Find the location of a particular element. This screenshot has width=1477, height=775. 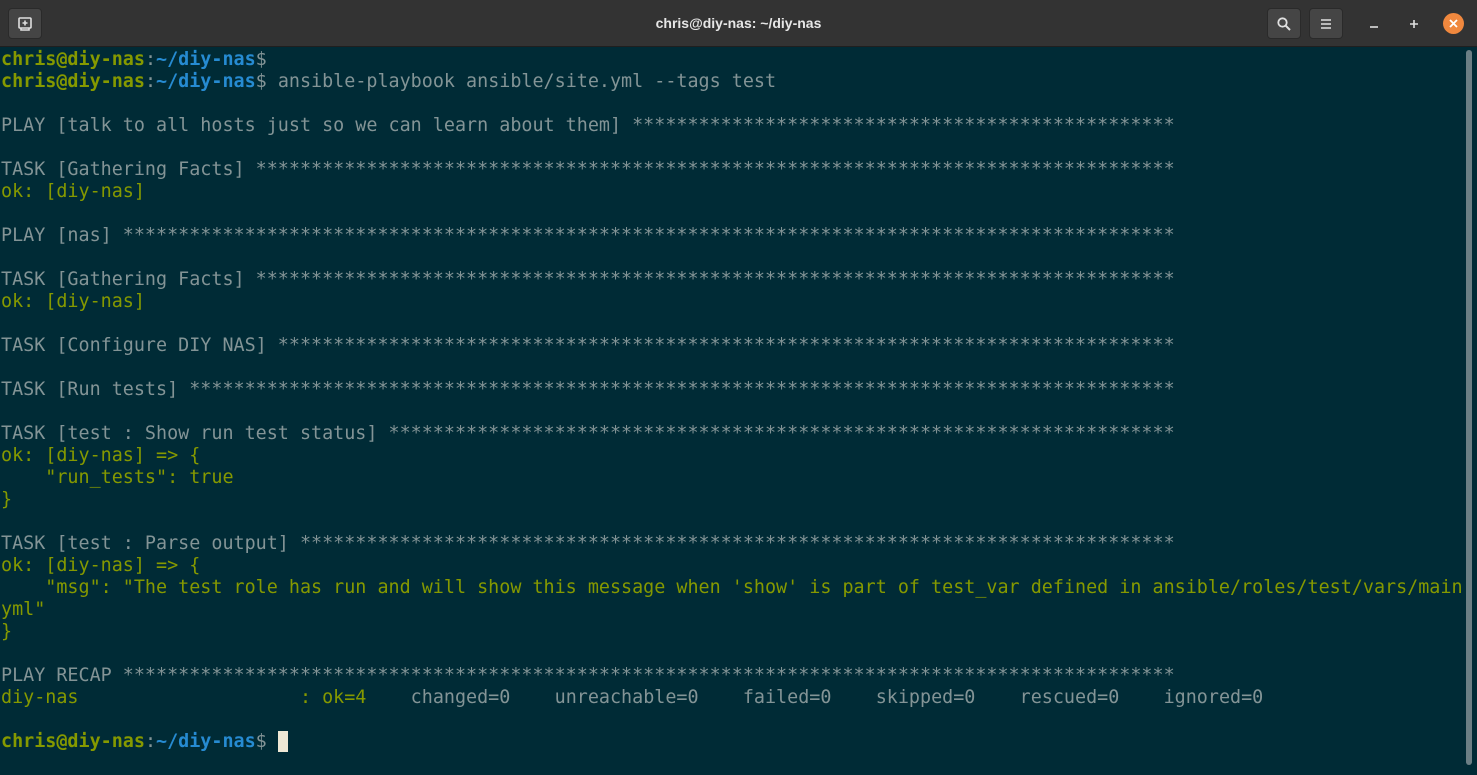

maximize-icon is located at coordinates (1414, 24).